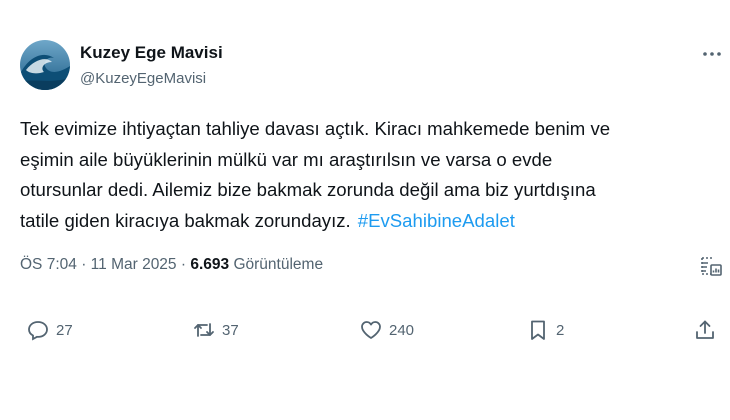 The image size is (730, 420). Describe the element at coordinates (560, 330) in the screenshot. I see `bookmark-count: 2` at that location.